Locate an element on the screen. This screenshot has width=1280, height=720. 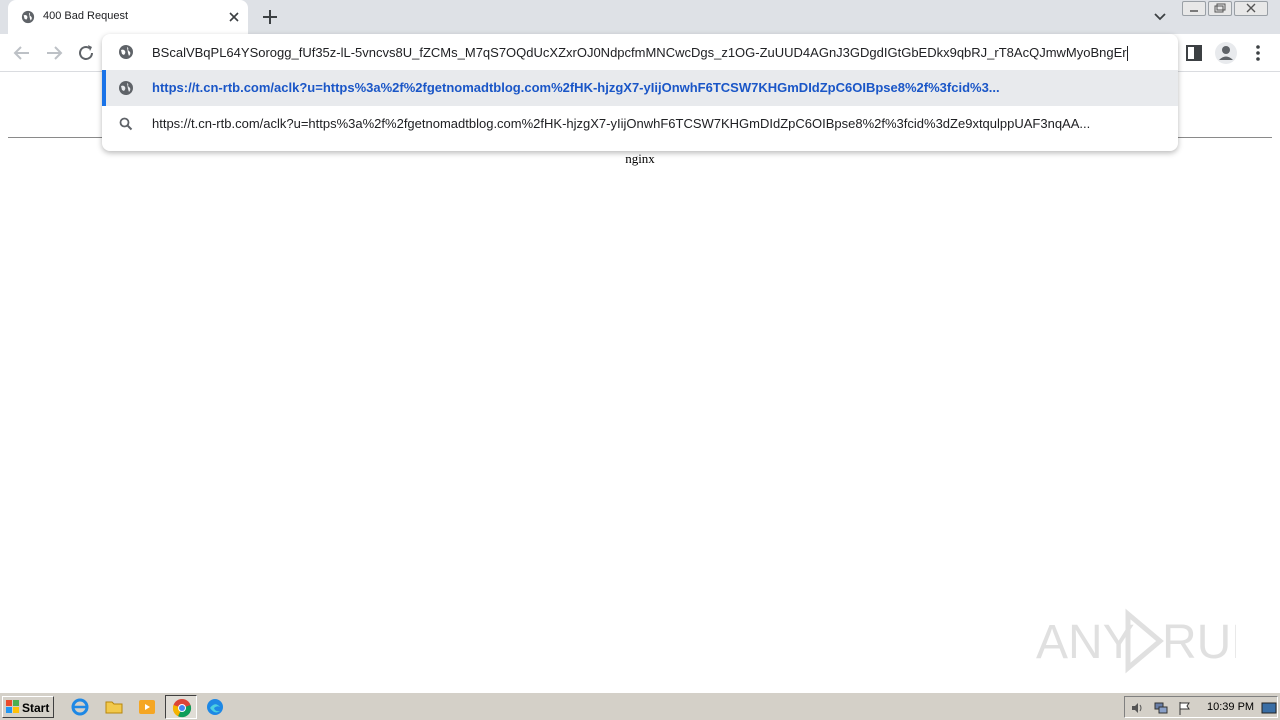
window-controls is located at coordinates (1228, 9).